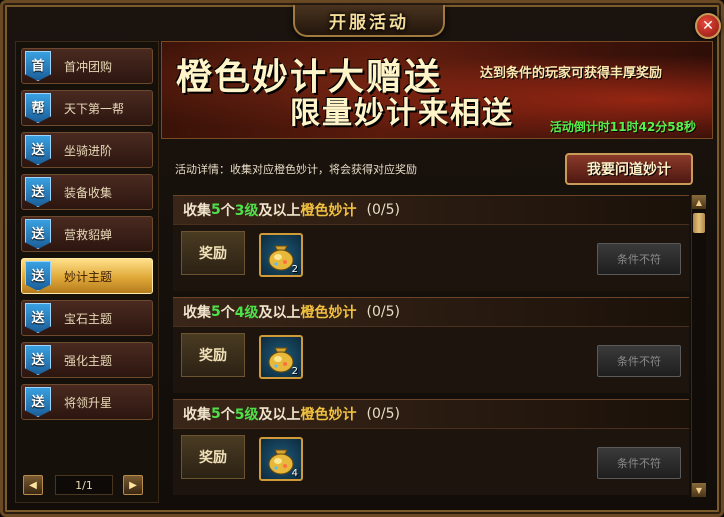 The width and height of the screenshot is (724, 517). Describe the element at coordinates (431, 210) in the screenshot. I see `entry-title: 收集 5 个 3级 及以上 橙色妙计 (0/5)` at that location.